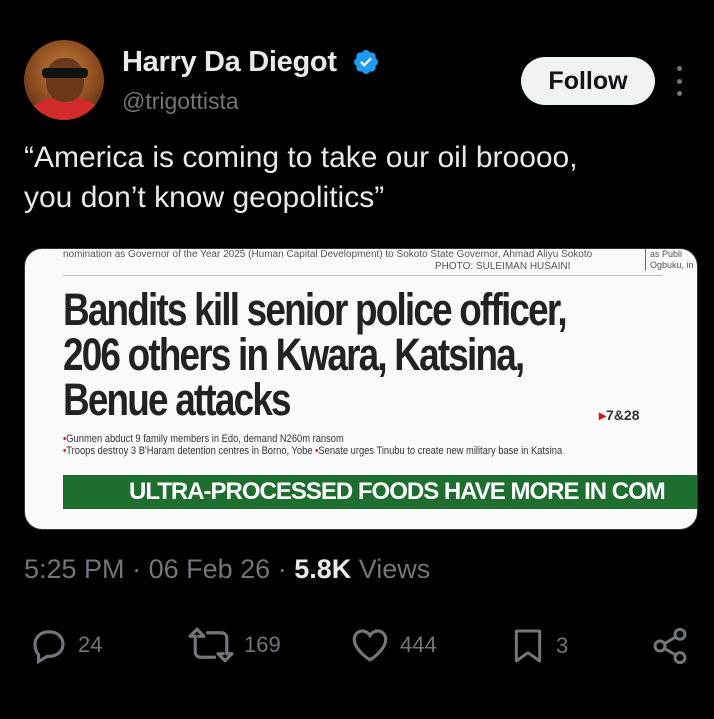 Image resolution: width=714 pixels, height=719 pixels. What do you see at coordinates (418, 644) in the screenshot?
I see `like-count: 444` at bounding box center [418, 644].